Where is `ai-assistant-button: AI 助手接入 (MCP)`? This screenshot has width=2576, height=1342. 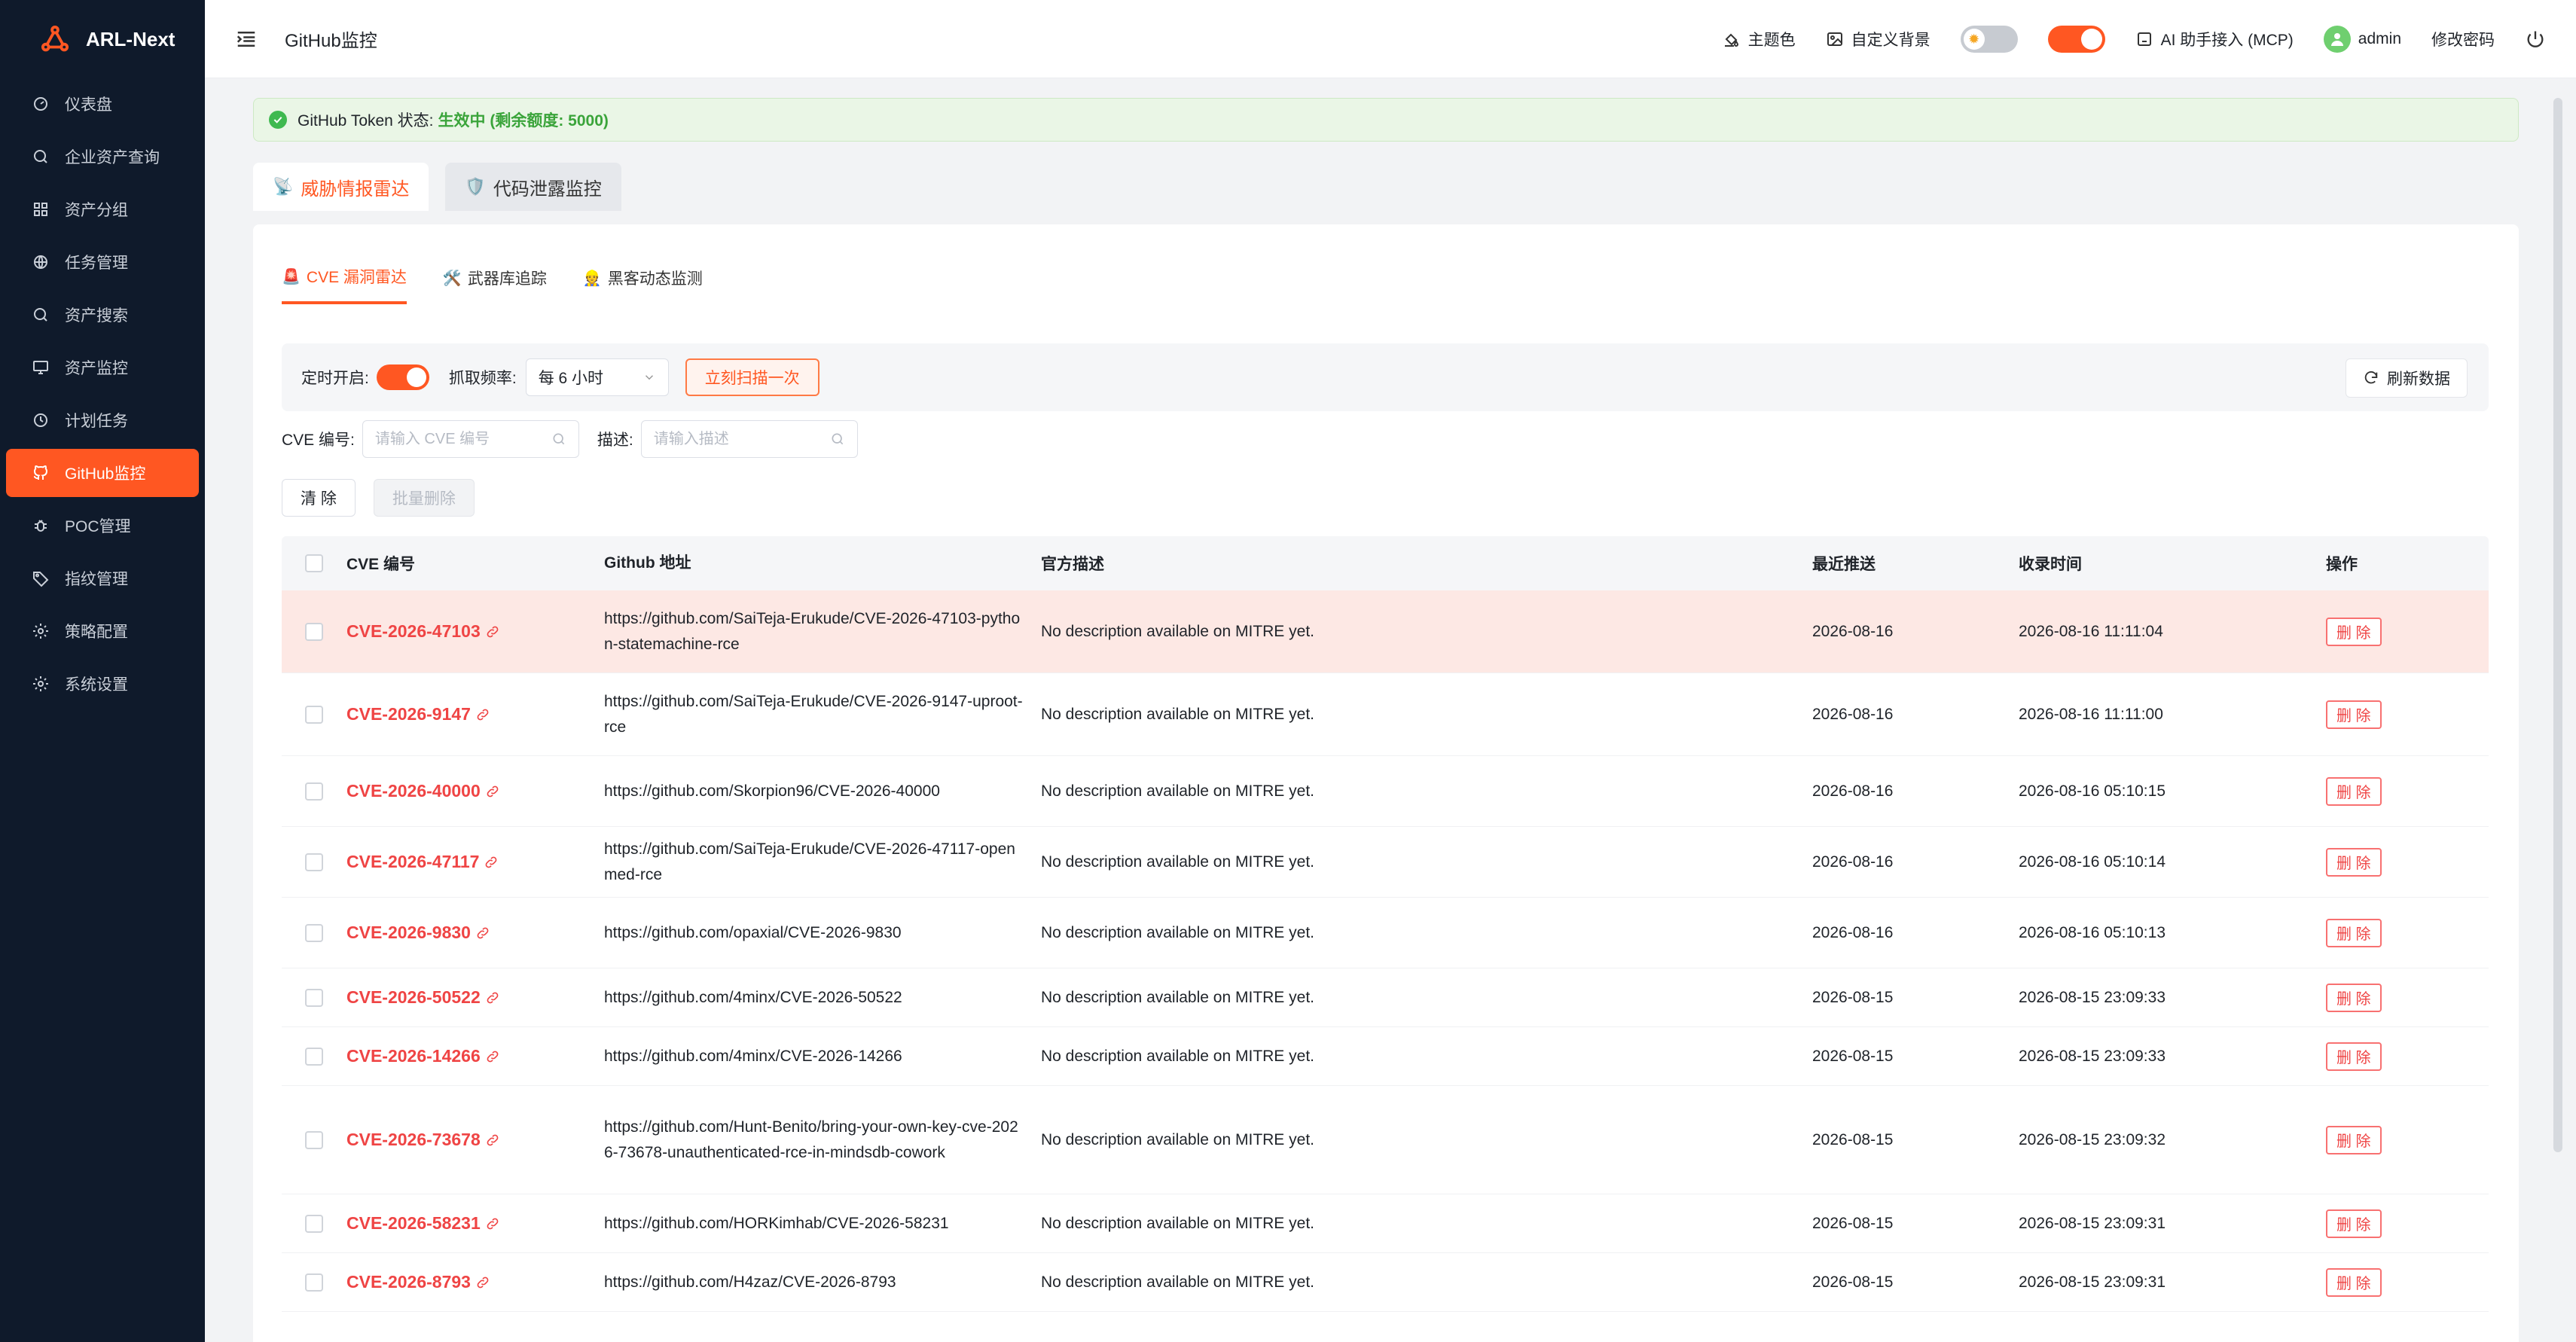 ai-assistant-button: AI 助手接入 (MCP) is located at coordinates (2214, 39).